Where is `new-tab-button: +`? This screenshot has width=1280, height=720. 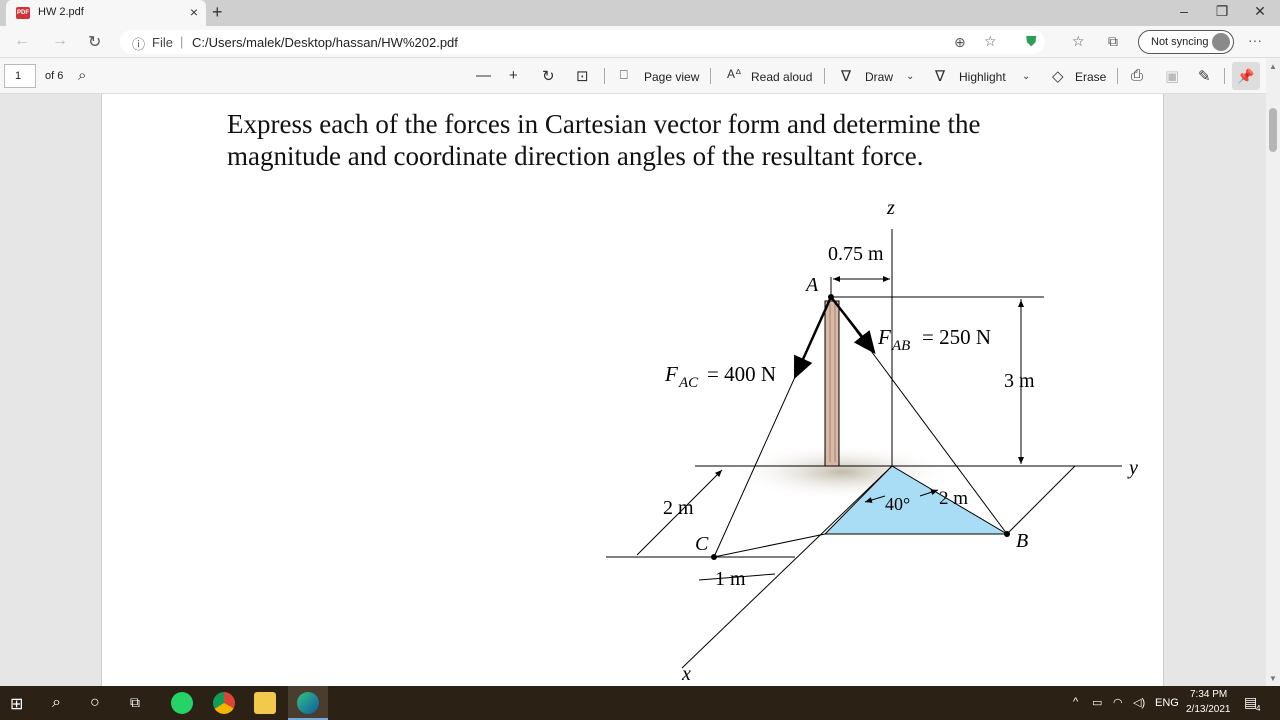
new-tab-button: + is located at coordinates (217, 12).